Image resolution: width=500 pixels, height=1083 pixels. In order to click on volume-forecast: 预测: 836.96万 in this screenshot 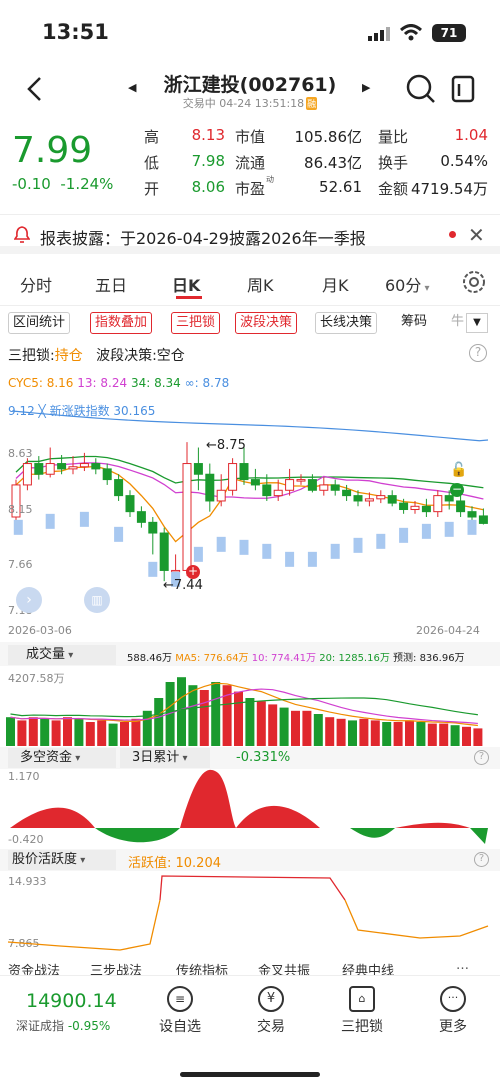, I will do `click(429, 658)`.